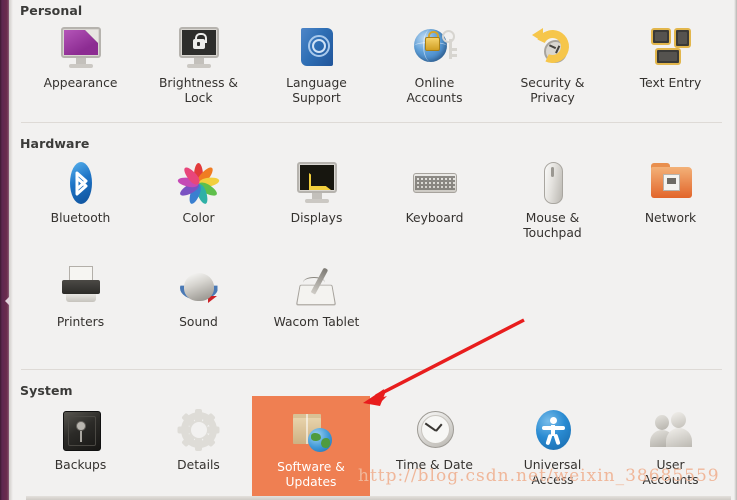  What do you see at coordinates (670, 83) in the screenshot?
I see `settings-item-label: Text Entry` at bounding box center [670, 83].